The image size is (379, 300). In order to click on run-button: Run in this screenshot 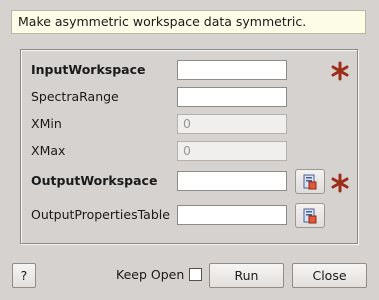, I will do `click(246, 275)`.